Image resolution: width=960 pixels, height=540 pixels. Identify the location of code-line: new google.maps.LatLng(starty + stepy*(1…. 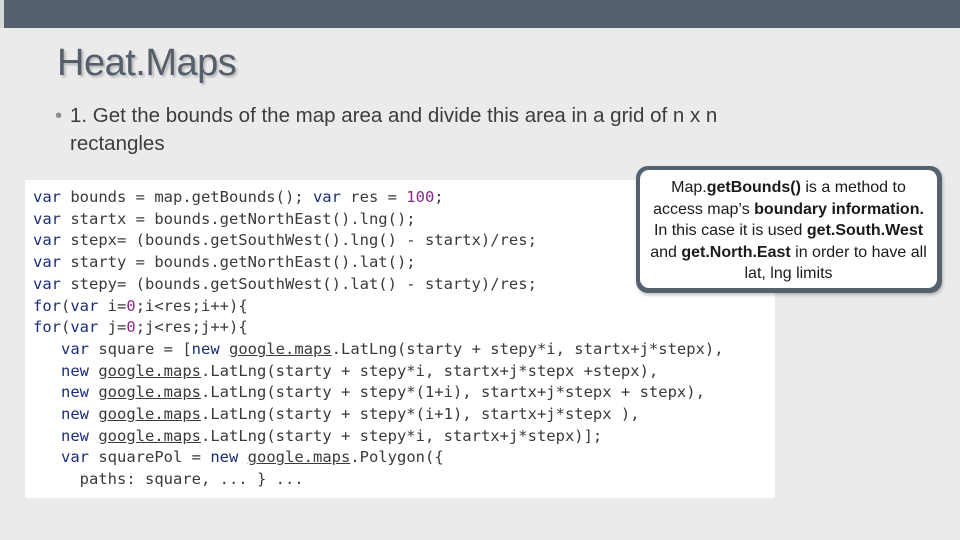
(383, 392).